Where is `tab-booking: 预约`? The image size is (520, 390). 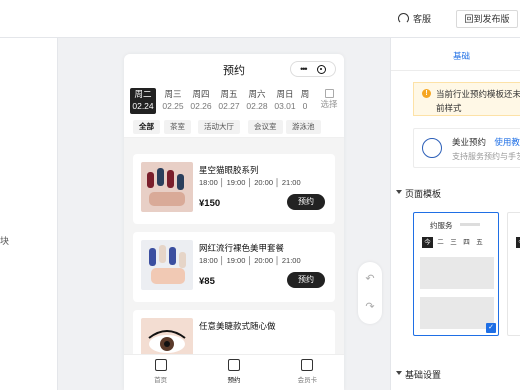 tab-booking: 预约 is located at coordinates (233, 372).